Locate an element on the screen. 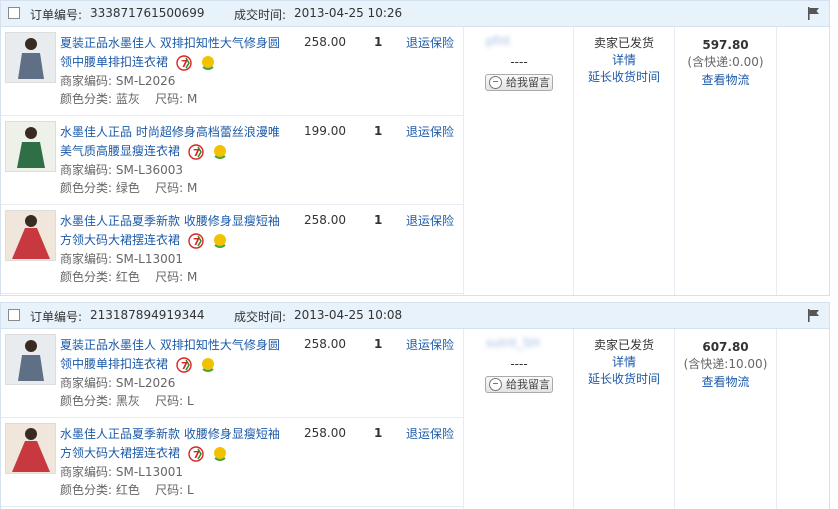 The image size is (838, 509). deal-time: 2013-04-25 10:26 is located at coordinates (348, 13).